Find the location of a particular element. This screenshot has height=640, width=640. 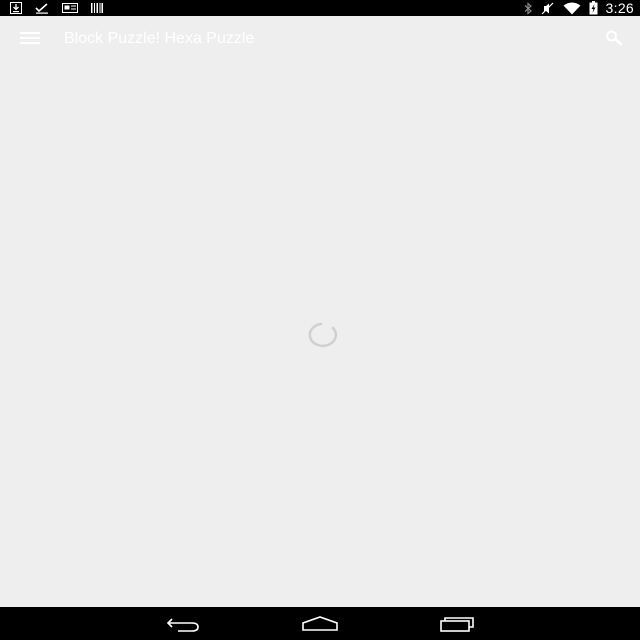

app-bar: Block Puzzle! Hexa Puzzle is located at coordinates (320, 38).